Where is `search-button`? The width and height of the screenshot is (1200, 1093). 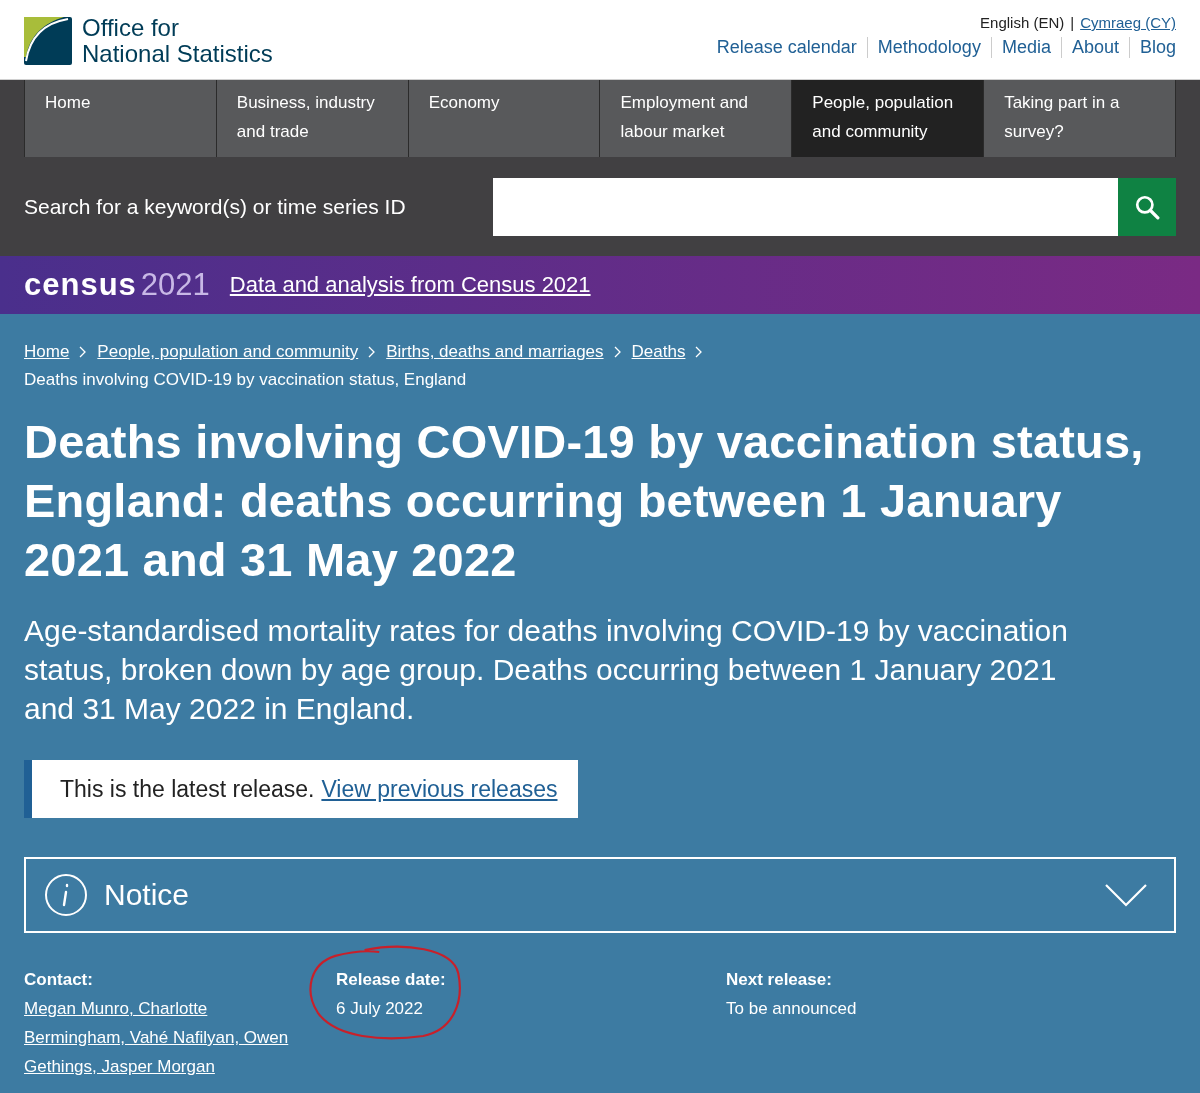
search-button is located at coordinates (1147, 206).